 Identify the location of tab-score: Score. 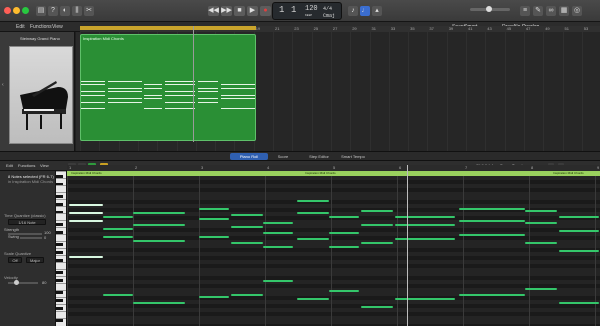
(283, 156).